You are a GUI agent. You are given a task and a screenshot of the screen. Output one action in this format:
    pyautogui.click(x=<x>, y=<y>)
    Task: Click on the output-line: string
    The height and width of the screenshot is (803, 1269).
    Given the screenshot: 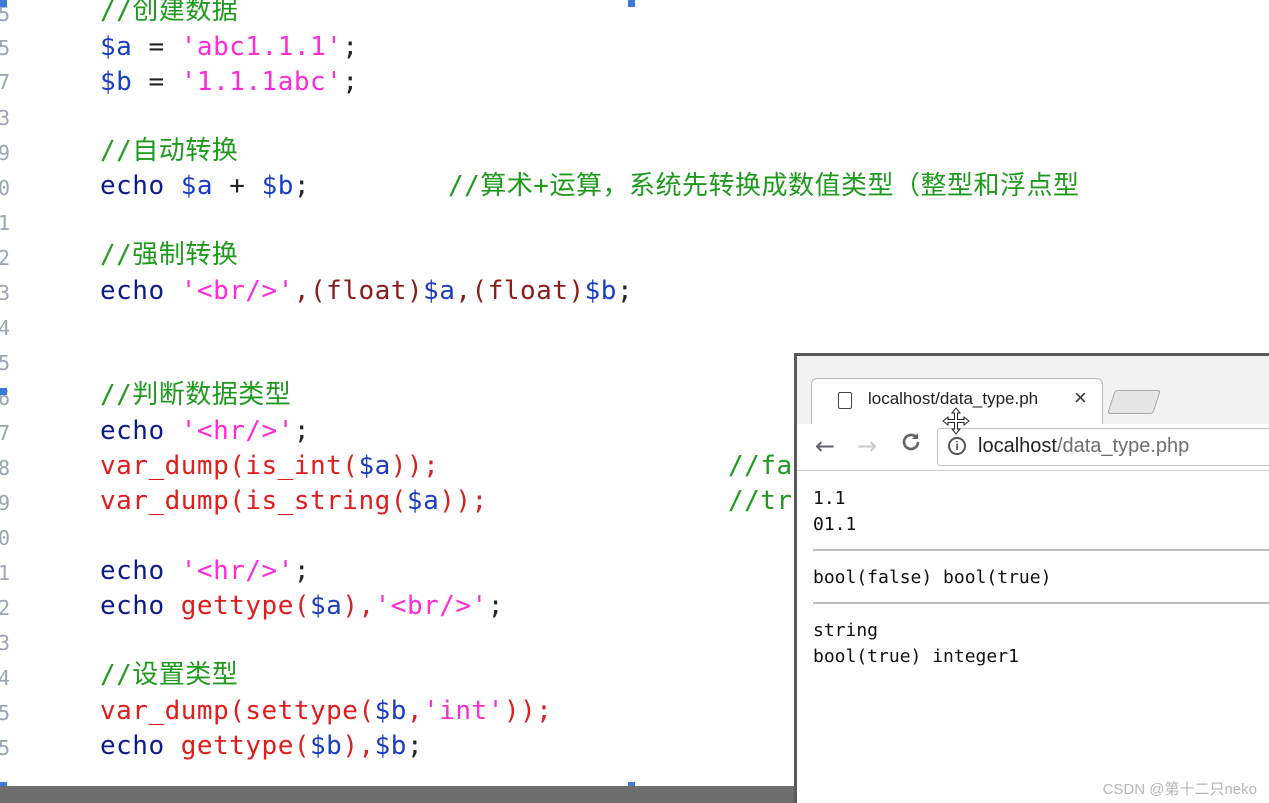 What is the action you would take?
    pyautogui.click(x=846, y=630)
    